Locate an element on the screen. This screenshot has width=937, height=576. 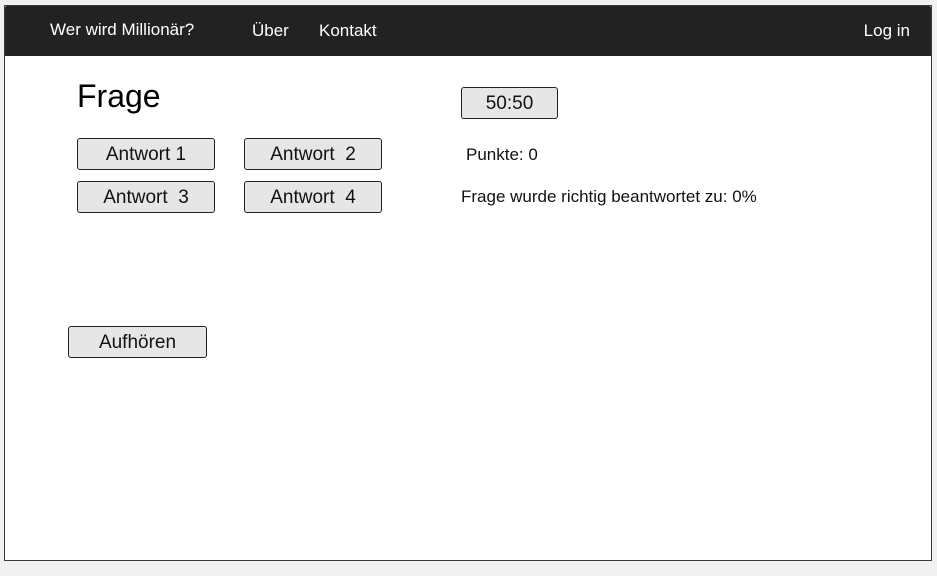
nav-link-about: Über is located at coordinates (270, 31).